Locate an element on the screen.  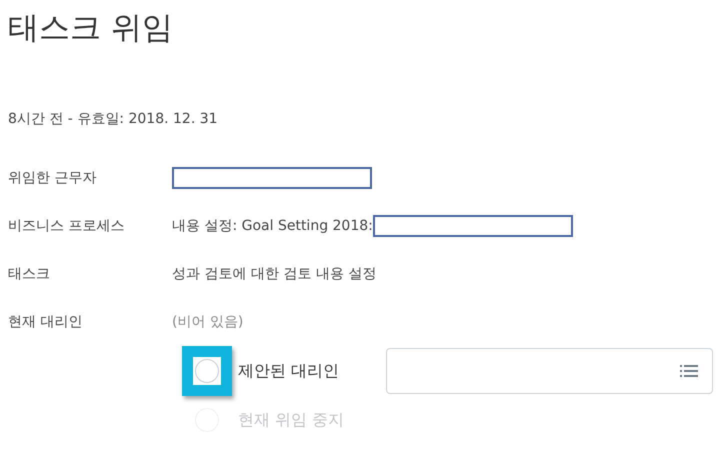
empty-value: (비어 있음) is located at coordinates (208, 322).